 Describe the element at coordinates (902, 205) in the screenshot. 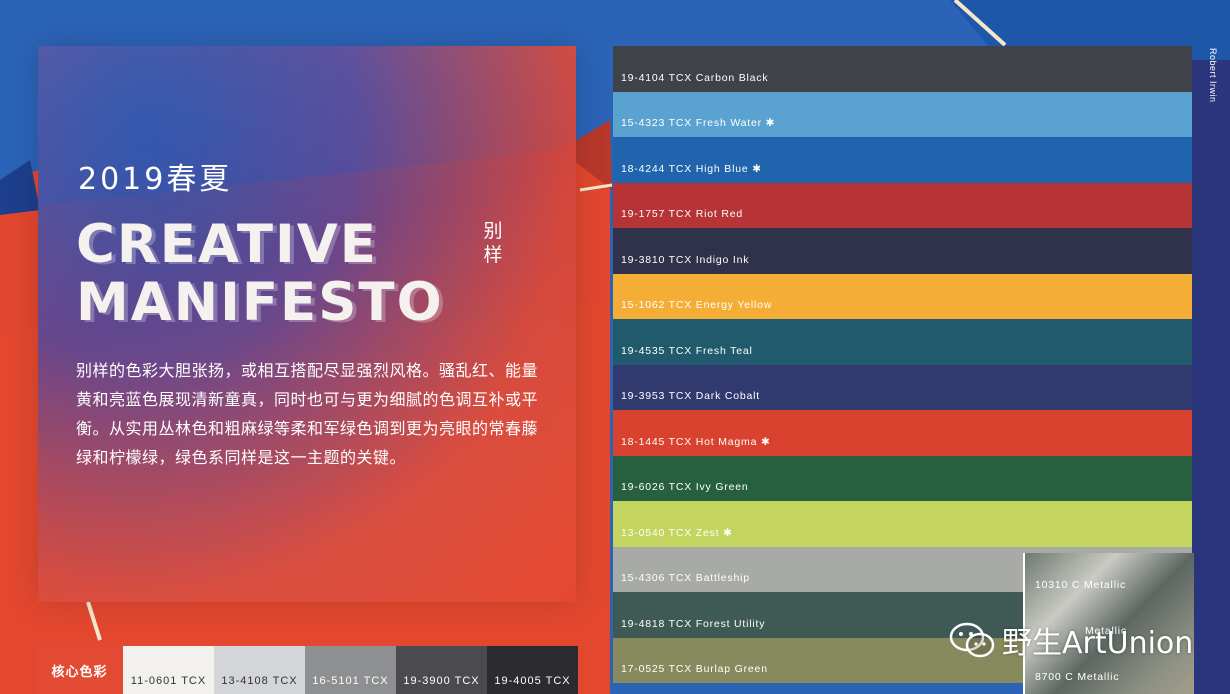

I see `swatch-row: 19-1757 TCX Riot Red` at that location.